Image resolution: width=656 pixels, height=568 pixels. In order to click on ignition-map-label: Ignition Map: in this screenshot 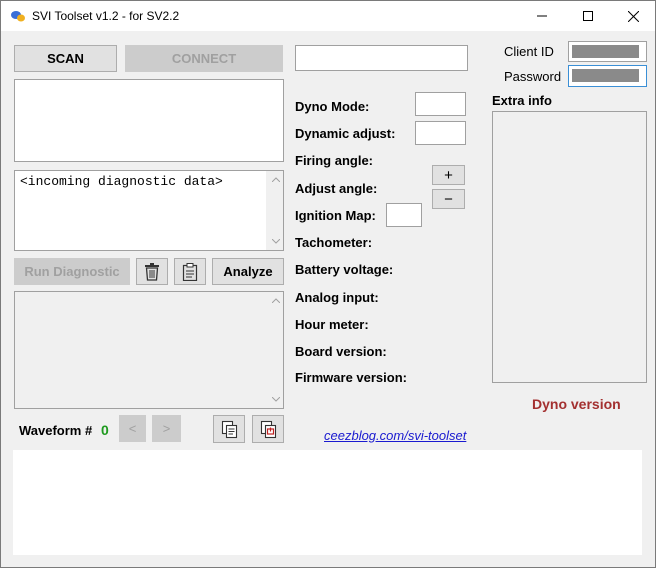, I will do `click(335, 215)`.